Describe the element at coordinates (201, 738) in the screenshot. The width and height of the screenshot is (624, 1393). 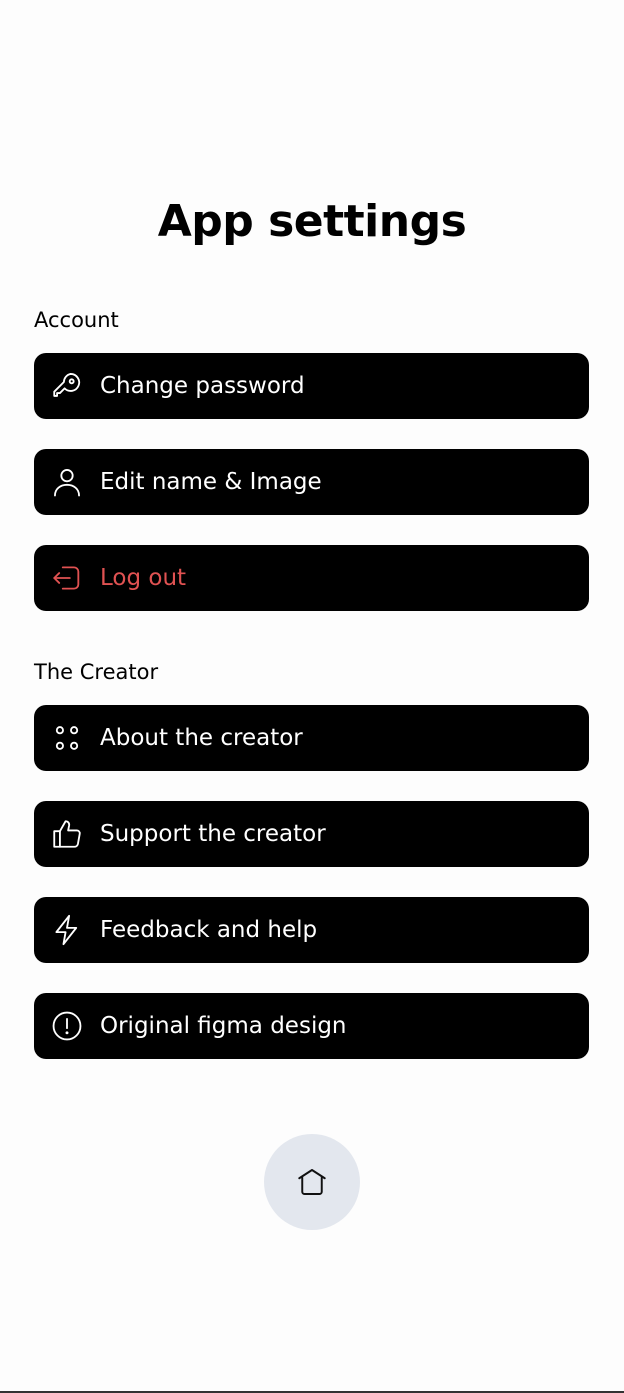
I see `about-creator-label: About the creator` at that location.